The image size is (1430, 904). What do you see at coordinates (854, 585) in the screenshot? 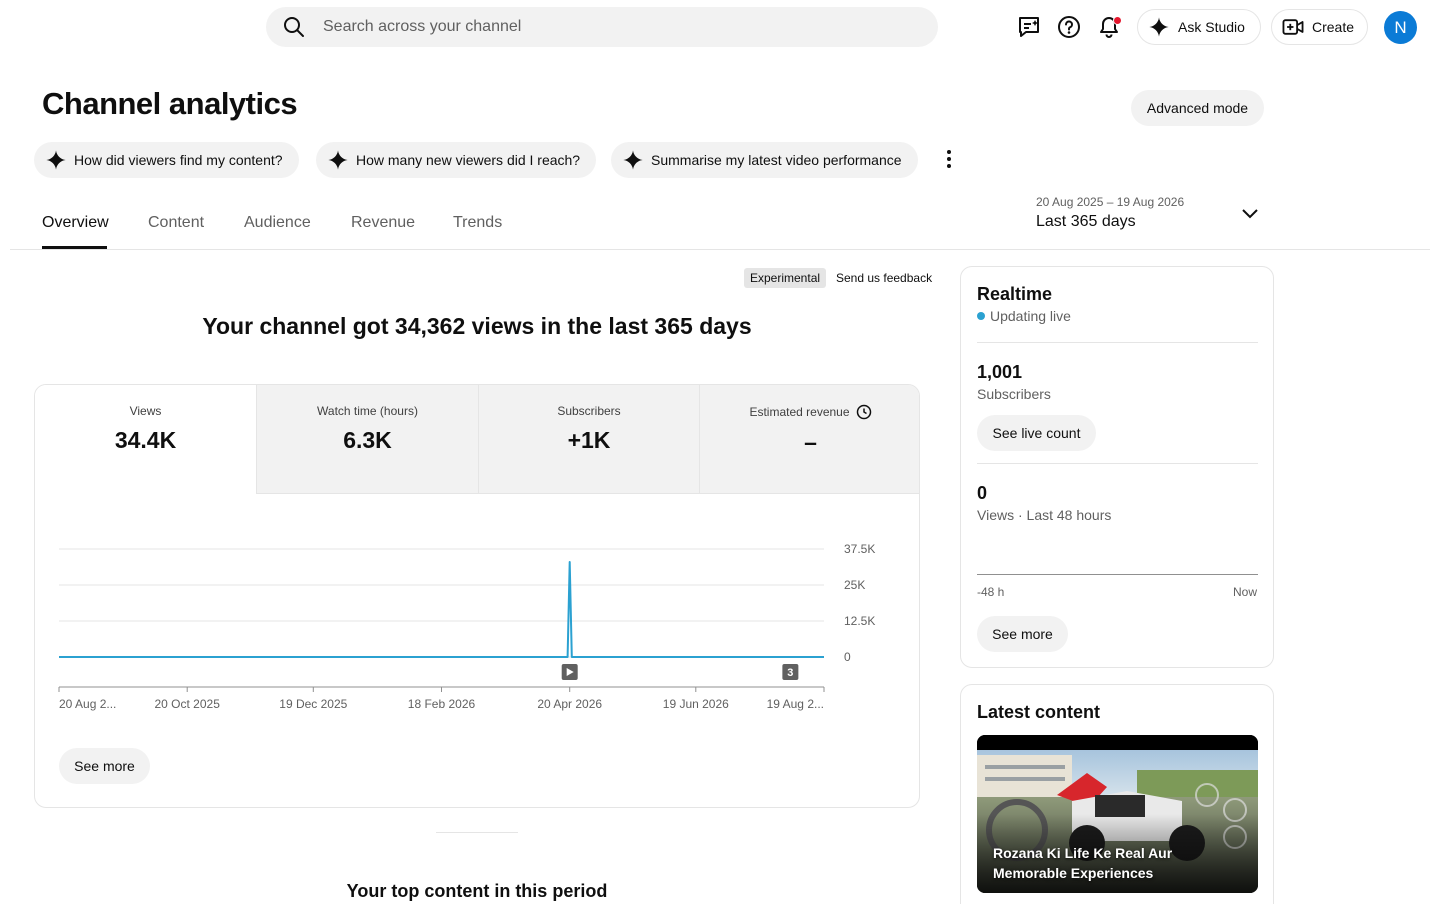
I see `y-tick-label: 25K` at bounding box center [854, 585].